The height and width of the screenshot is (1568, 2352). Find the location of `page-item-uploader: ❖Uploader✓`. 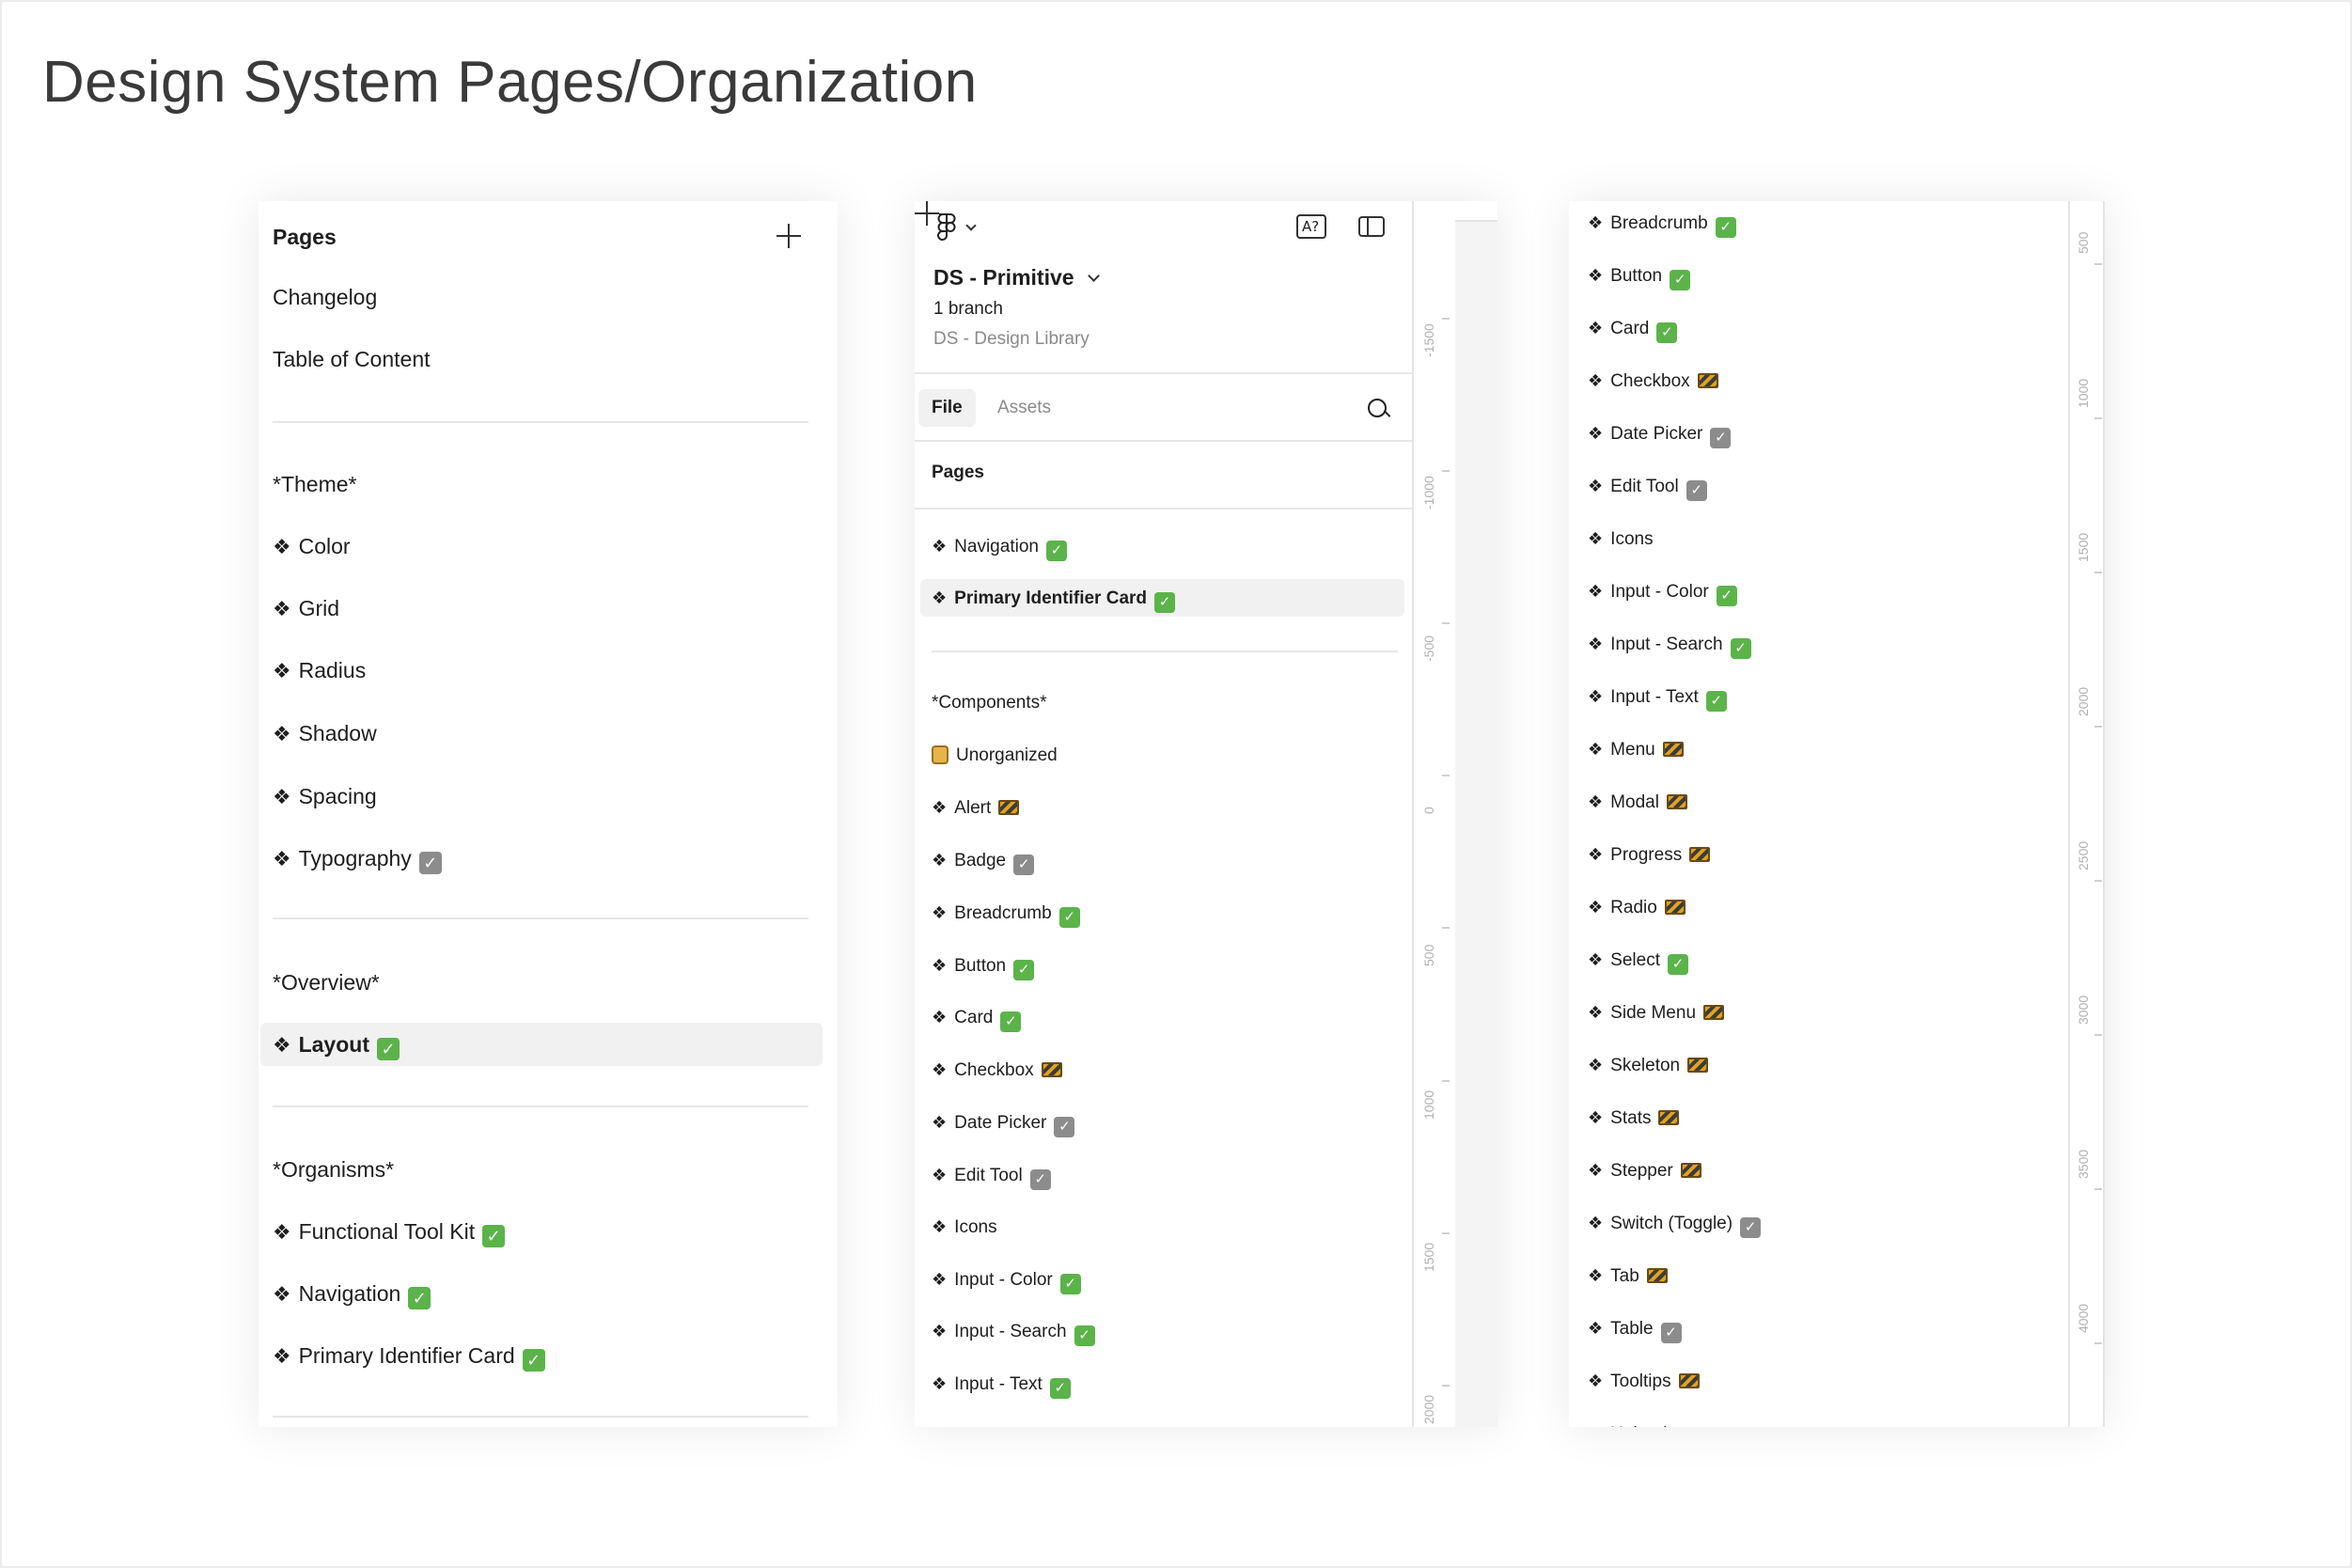

page-item-uploader: ❖Uploader✓ is located at coordinates (1823, 1421).